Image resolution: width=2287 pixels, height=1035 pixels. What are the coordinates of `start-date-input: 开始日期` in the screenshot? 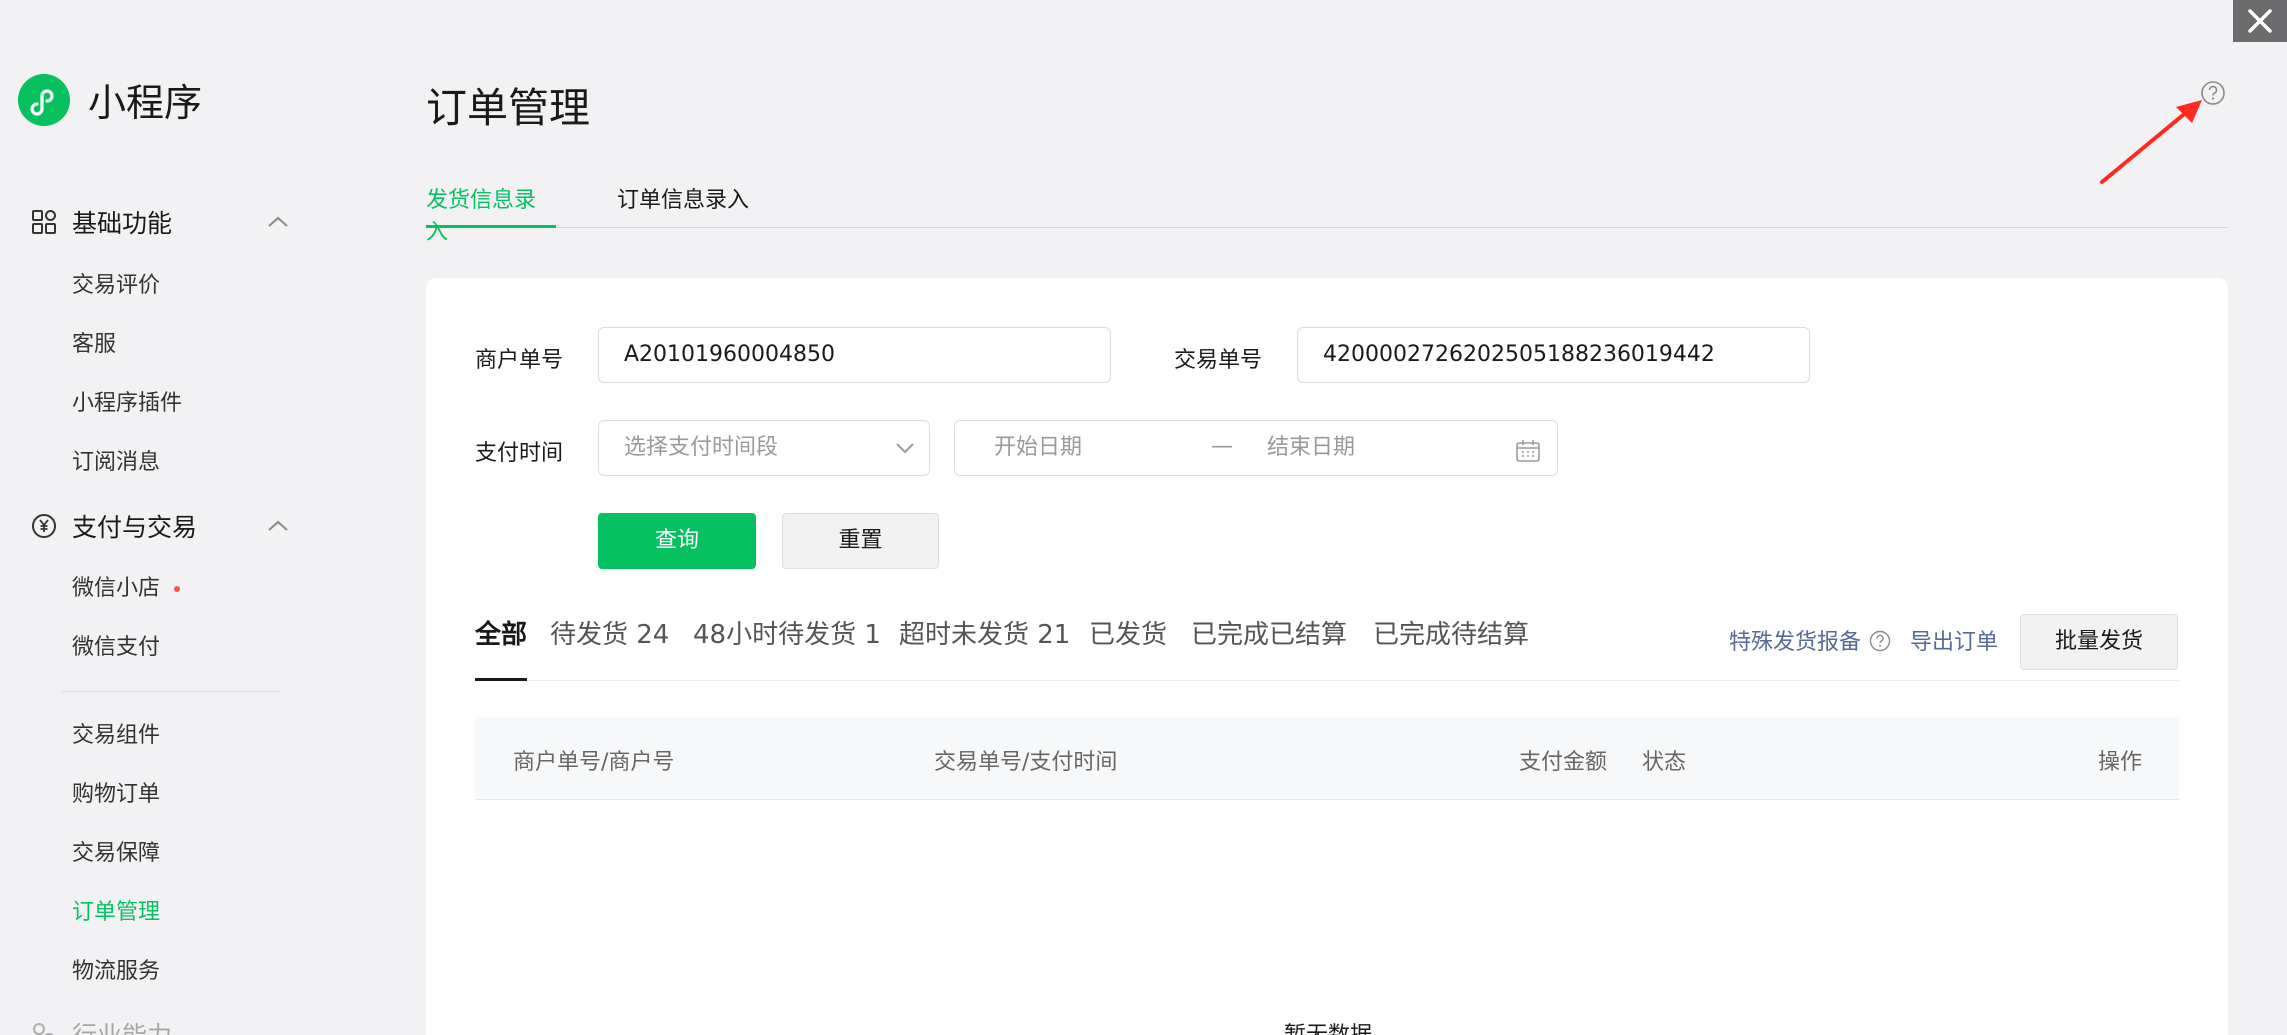 It's located at (1038, 448).